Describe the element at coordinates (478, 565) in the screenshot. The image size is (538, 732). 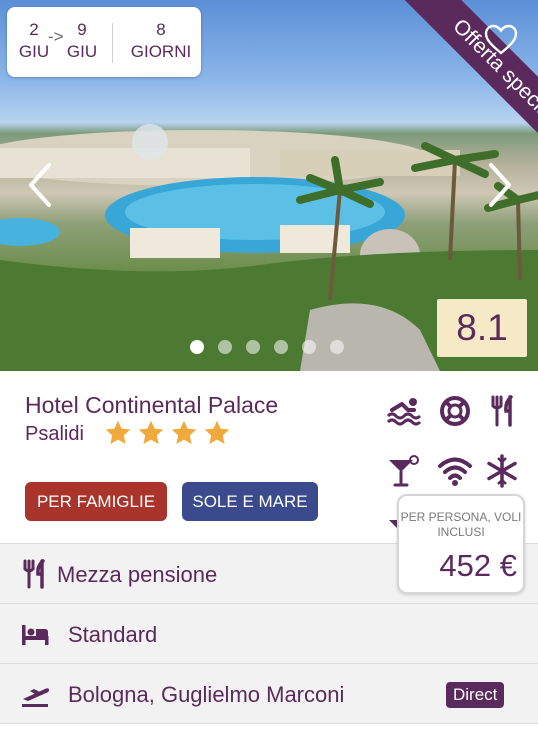
I see `price-value: 452 €` at that location.